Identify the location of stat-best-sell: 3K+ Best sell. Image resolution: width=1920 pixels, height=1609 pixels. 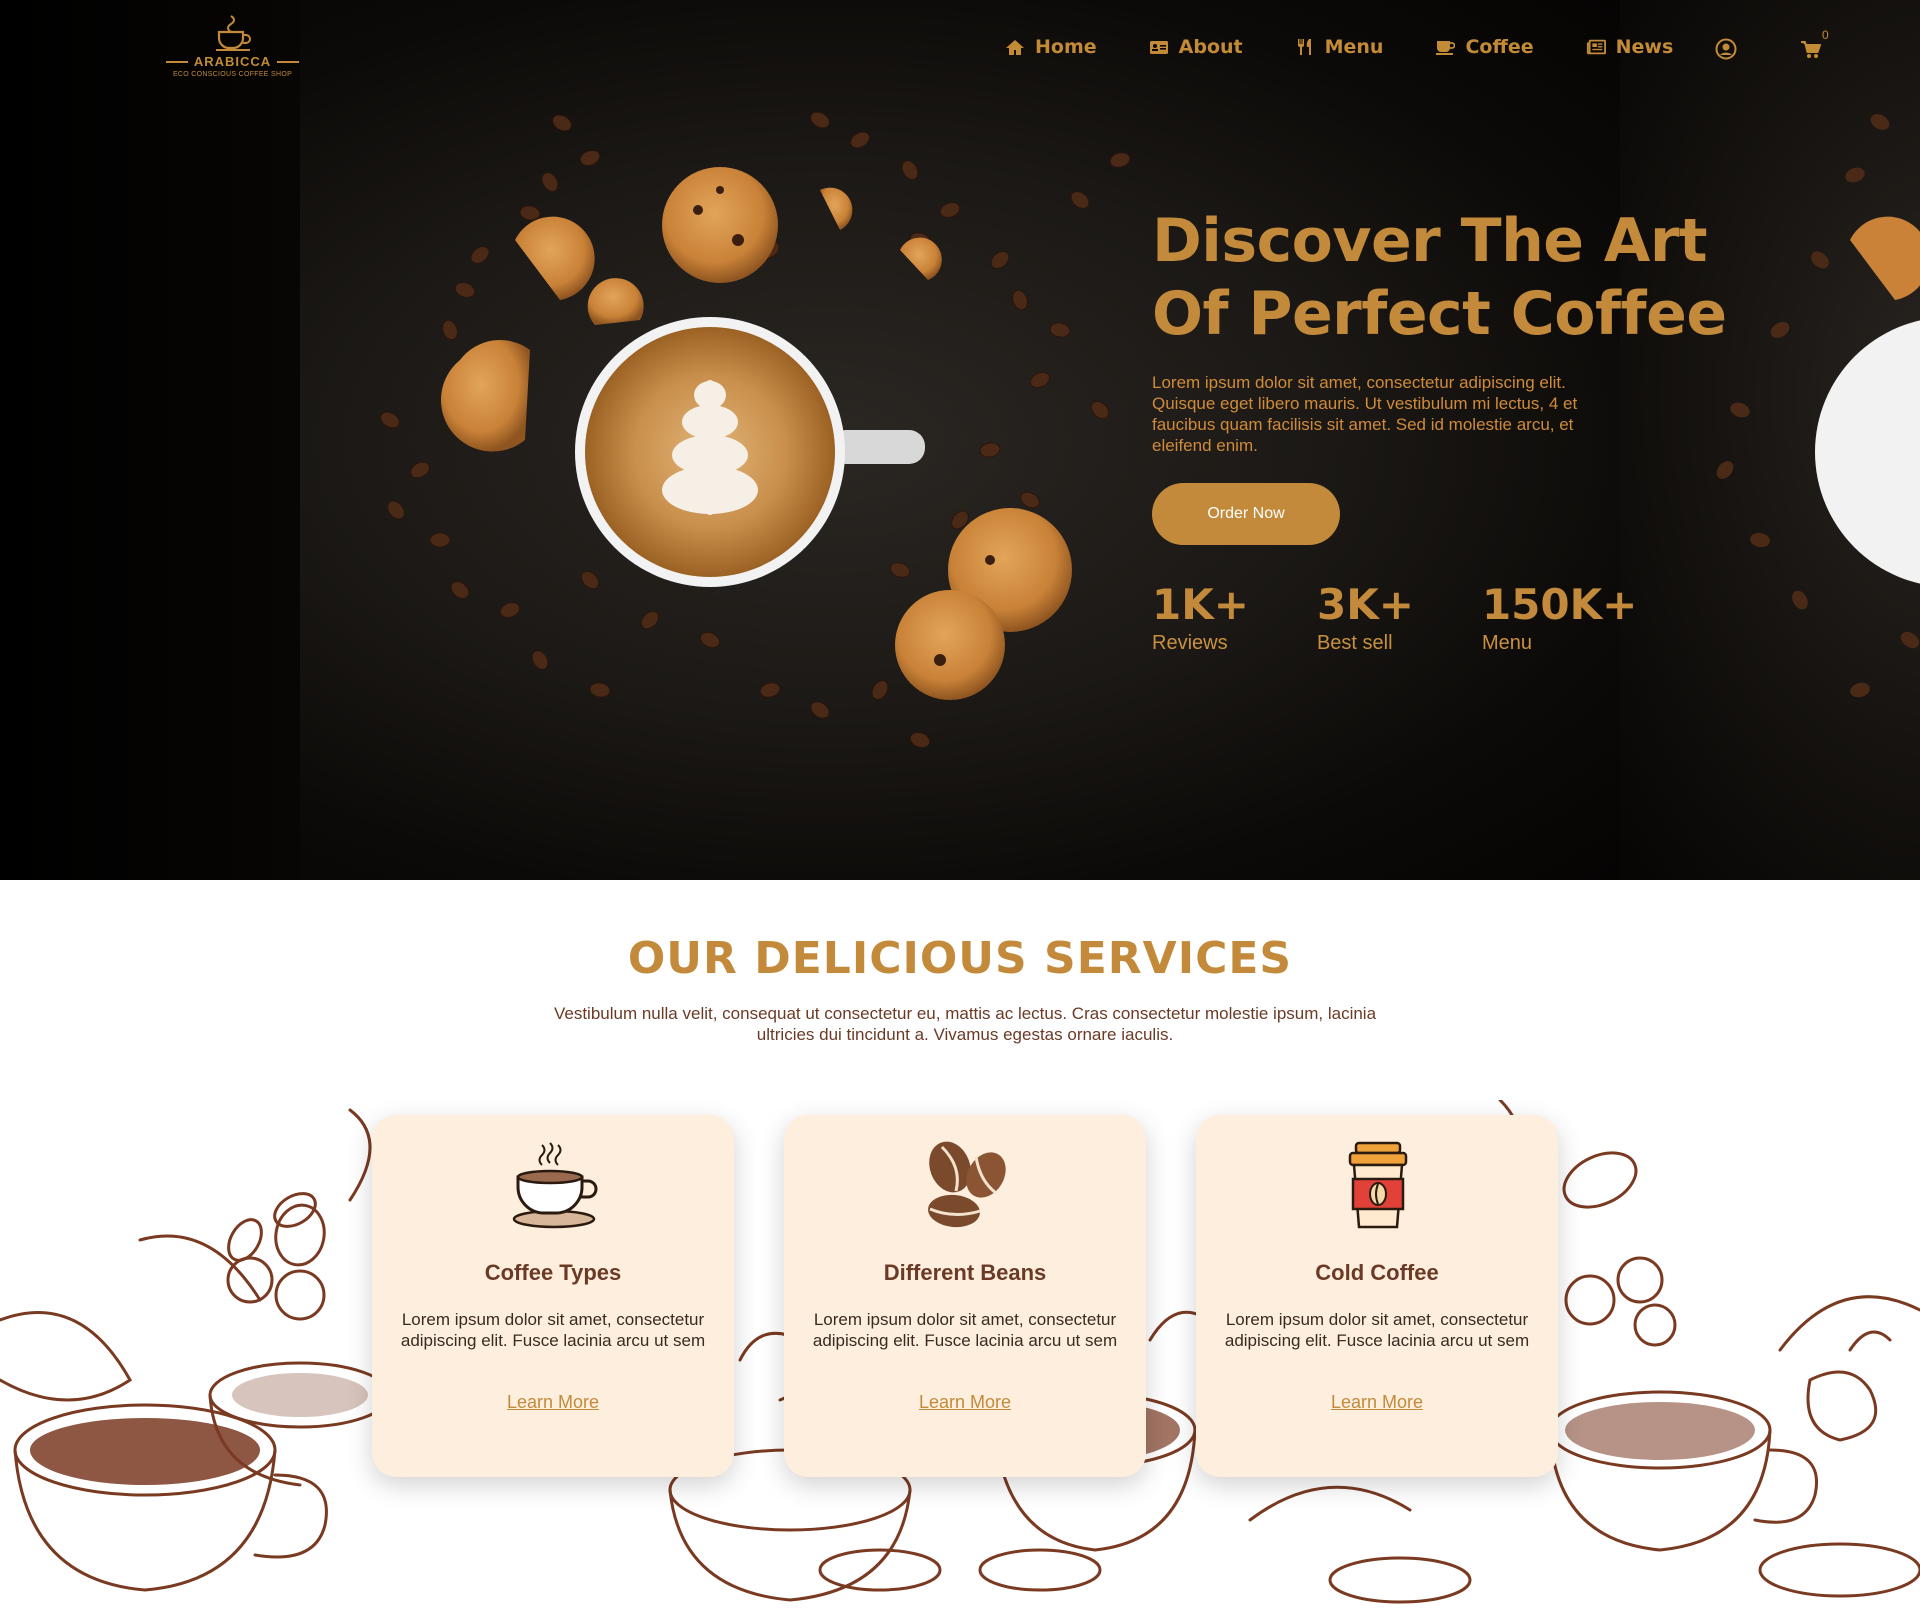
(1365, 617).